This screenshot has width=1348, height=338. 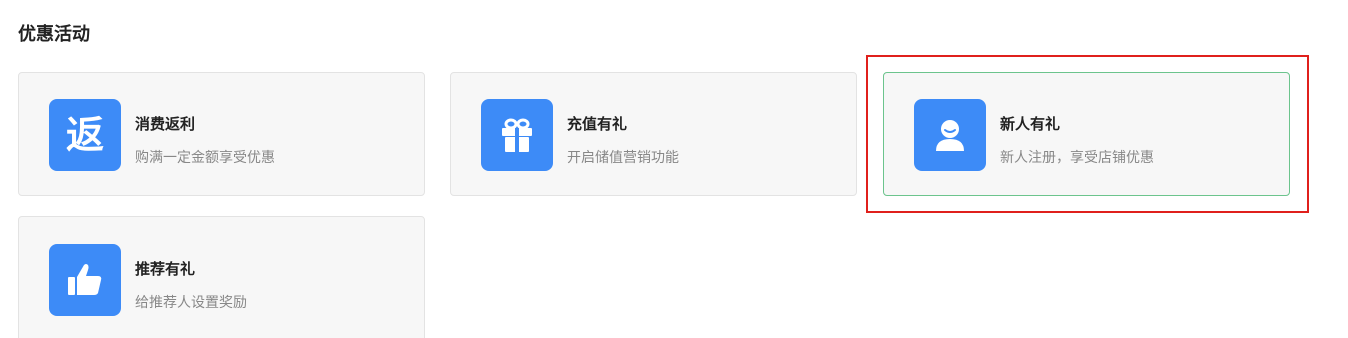 I want to click on card-newcomer-gift: 新人有礼 新人注册，享受店铺优惠, so click(x=1086, y=134).